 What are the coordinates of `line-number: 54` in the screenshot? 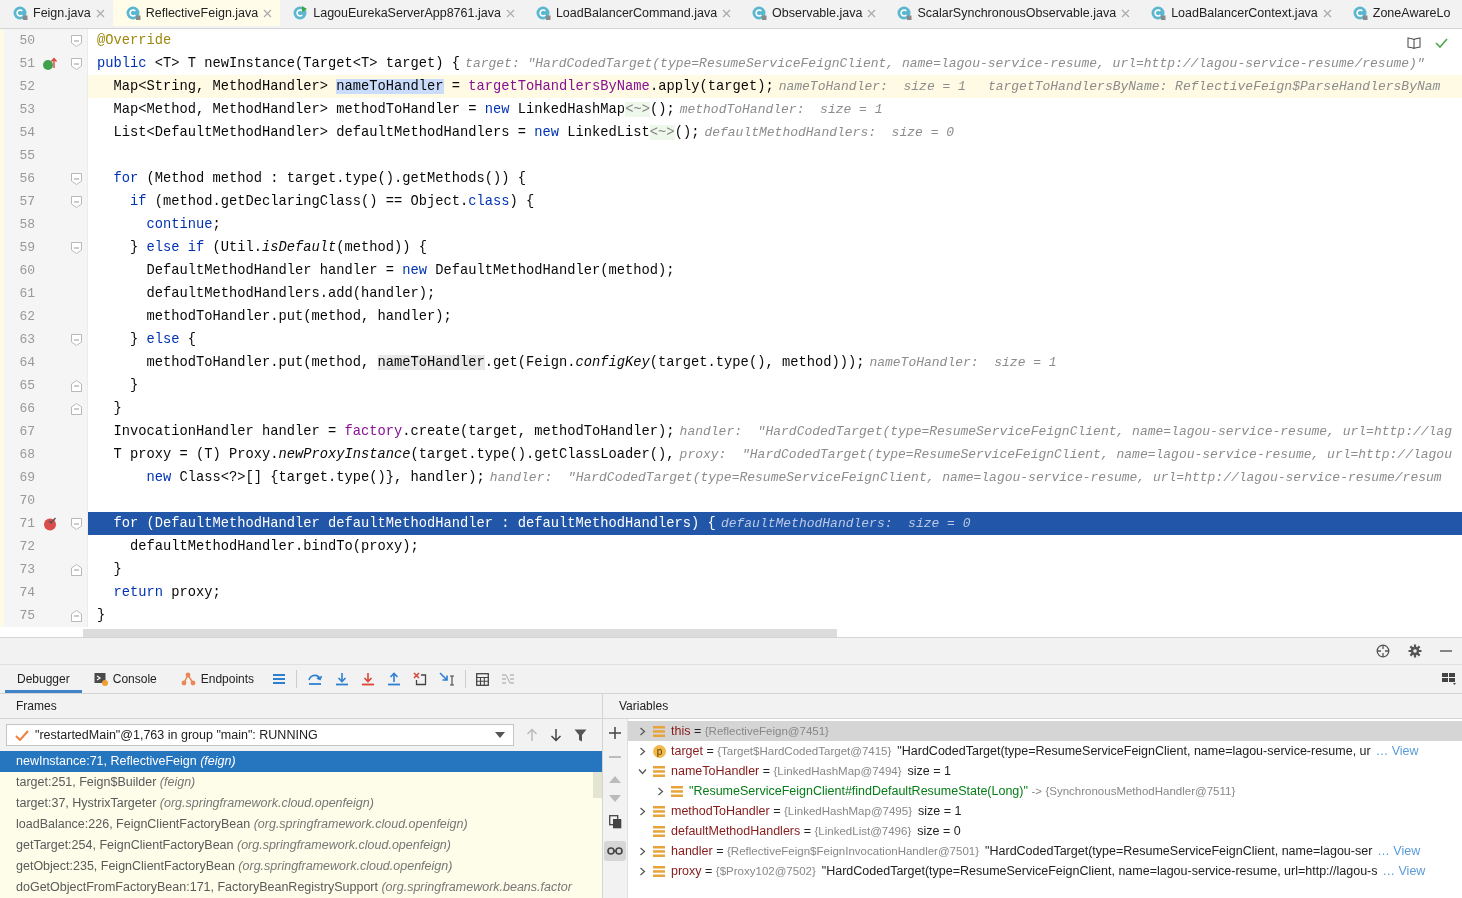 It's located at (26, 133).